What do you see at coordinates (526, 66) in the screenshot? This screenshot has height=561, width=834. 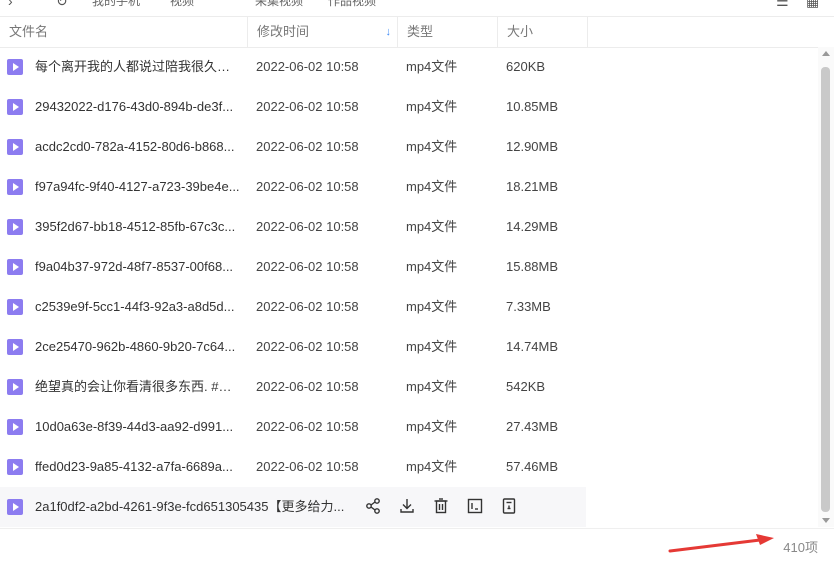 I see `file-size: 620KB` at bounding box center [526, 66].